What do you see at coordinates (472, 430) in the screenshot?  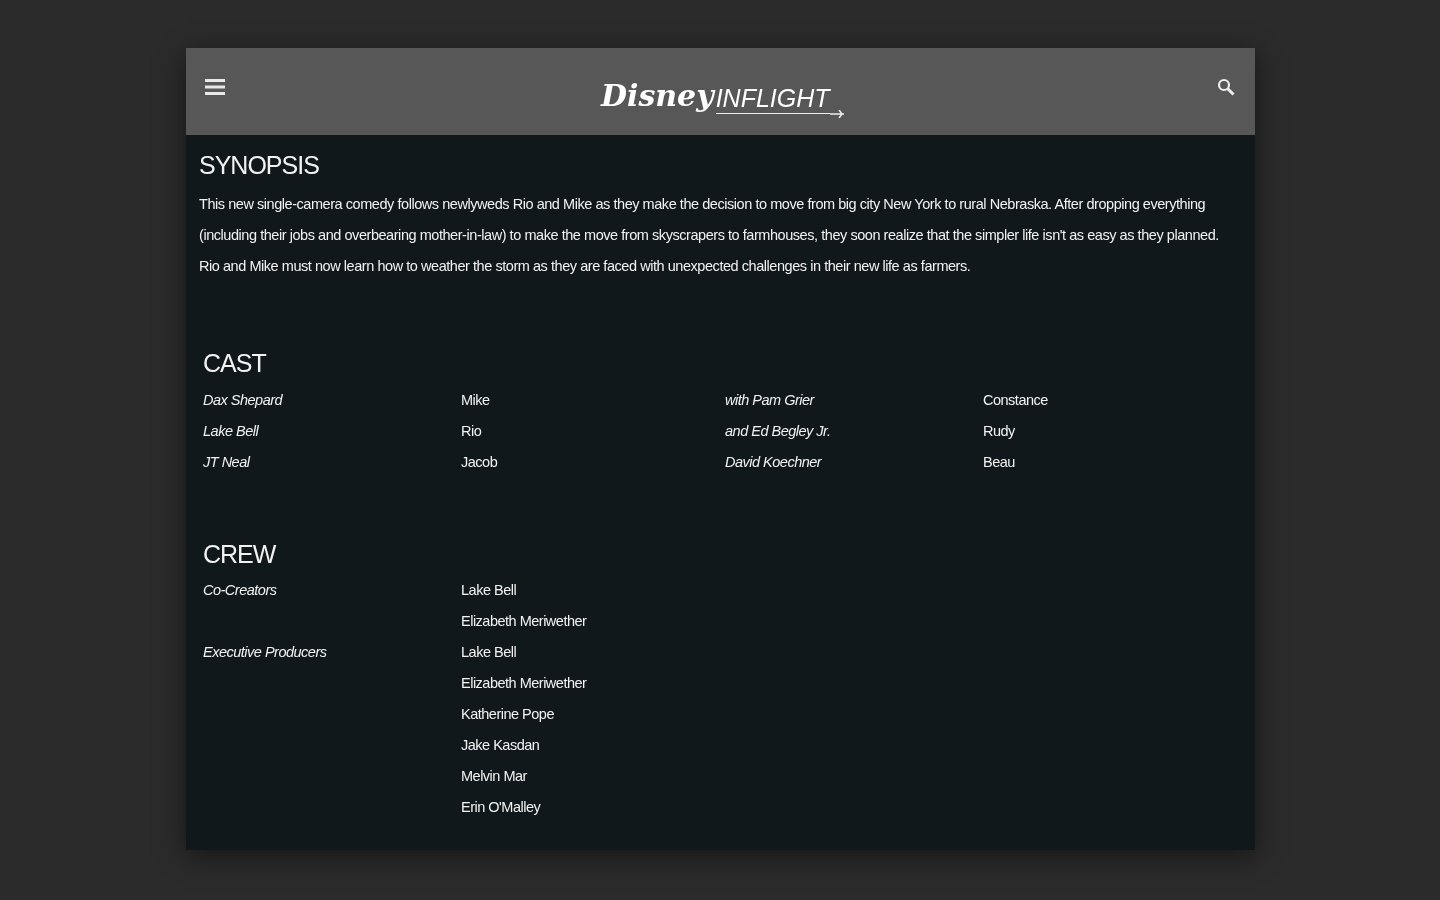 I see `character-name: Rio` at bounding box center [472, 430].